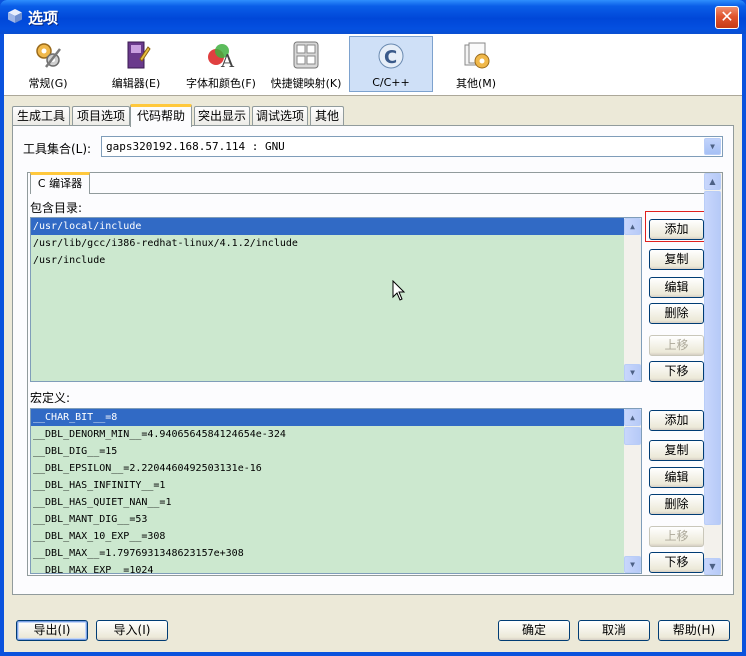 This screenshot has width=746, height=656. Describe the element at coordinates (373, 17) in the screenshot. I see `title-bar: 选项 ✕` at that location.